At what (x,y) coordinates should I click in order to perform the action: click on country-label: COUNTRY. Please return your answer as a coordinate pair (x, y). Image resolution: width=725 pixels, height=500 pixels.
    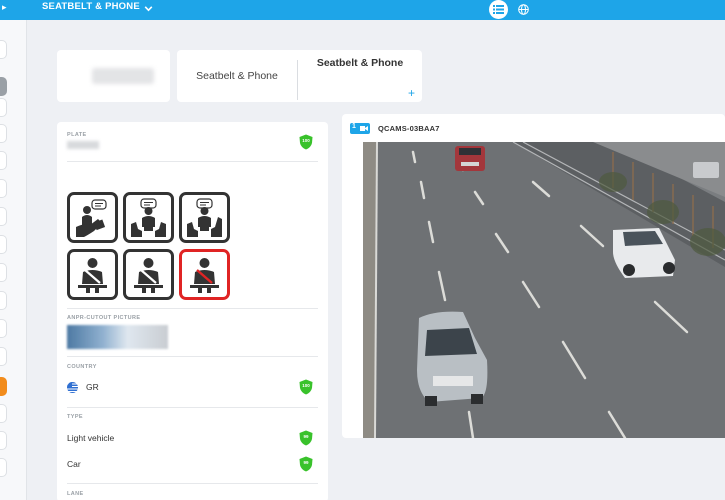
    Looking at the image, I should click on (82, 367).